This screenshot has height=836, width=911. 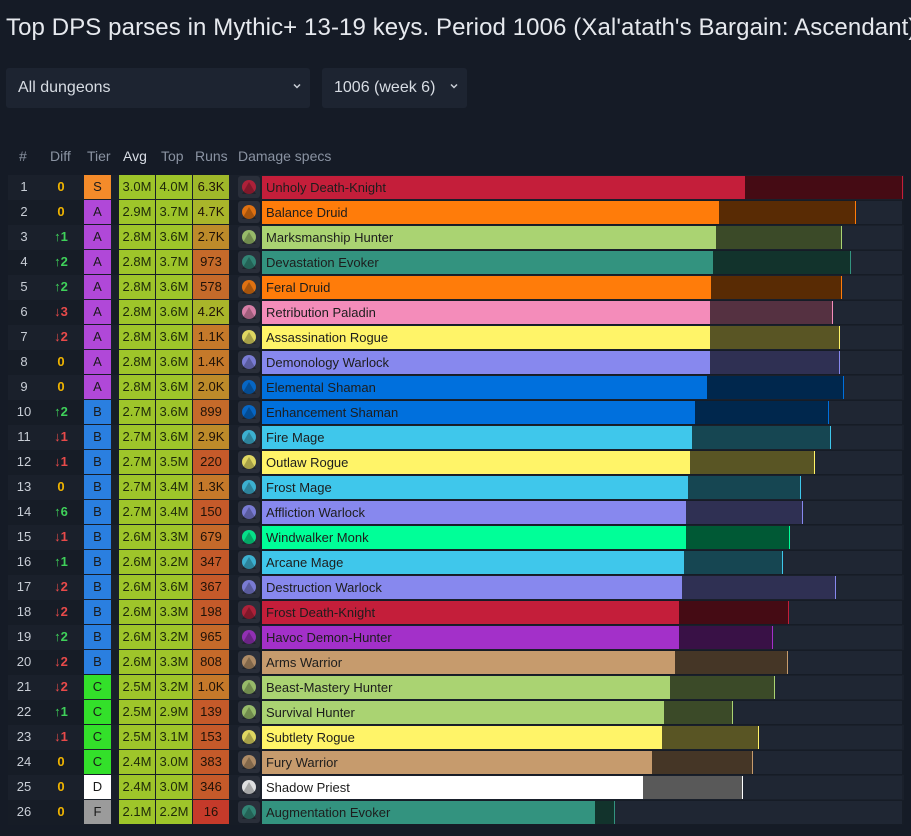 What do you see at coordinates (302, 762) in the screenshot?
I see `spec-label: Fury Warrior` at bounding box center [302, 762].